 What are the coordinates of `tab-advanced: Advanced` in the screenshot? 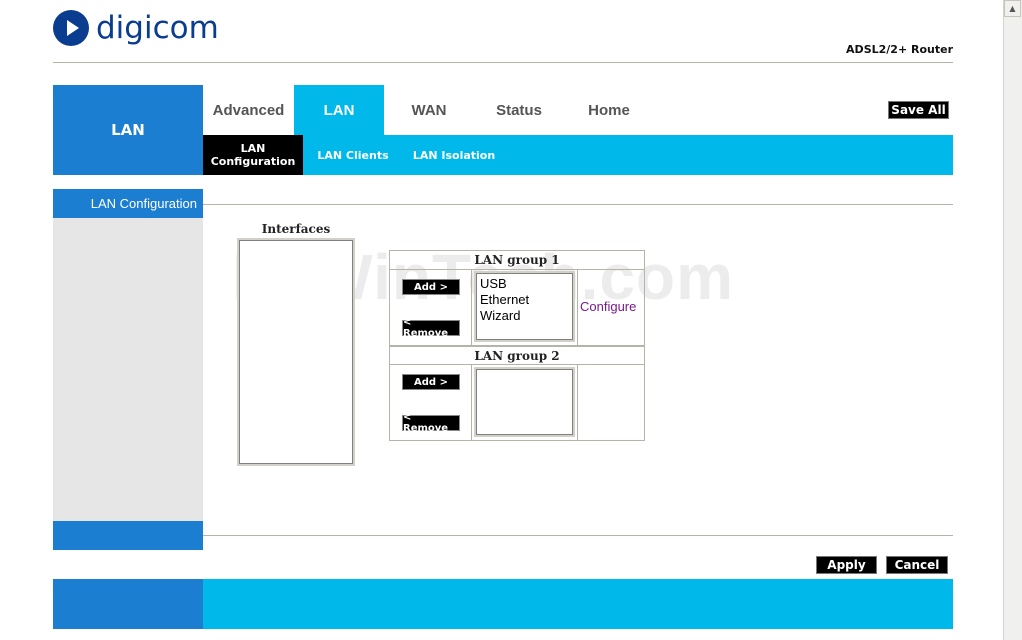 It's located at (248, 110).